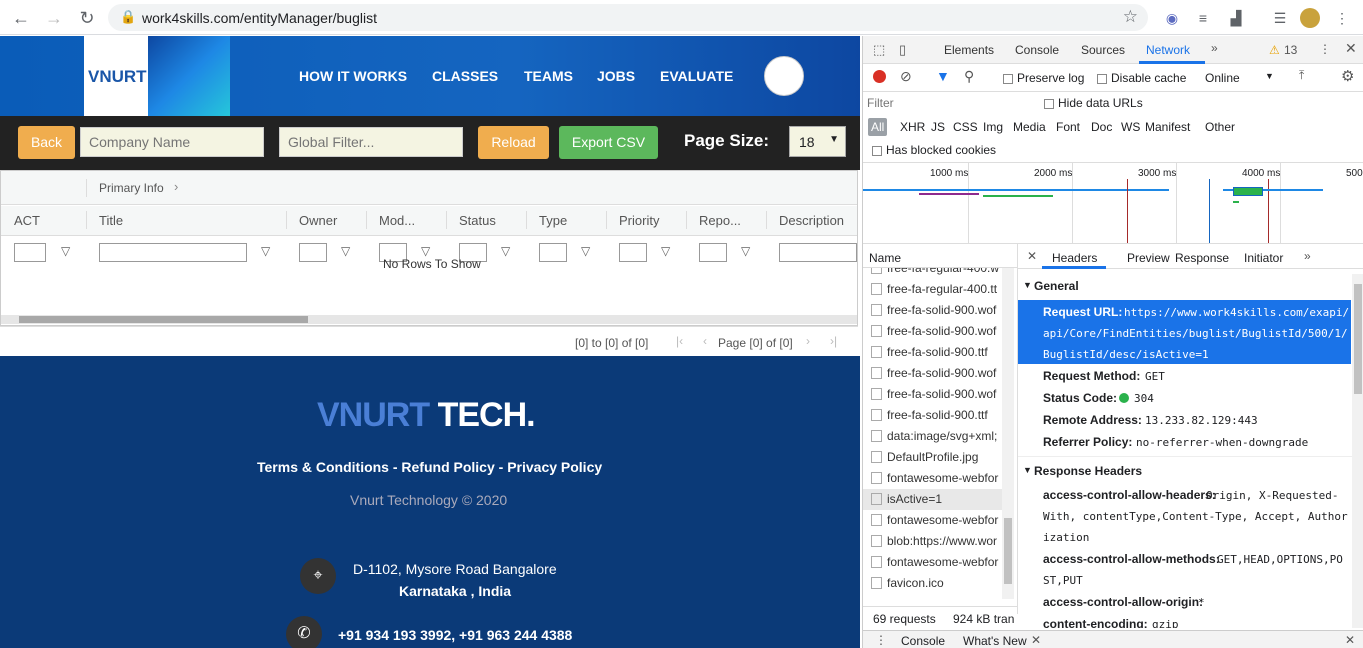 This screenshot has height=648, width=1363. I want to click on nav-how-it-works: HOW IT WORKS, so click(353, 76).